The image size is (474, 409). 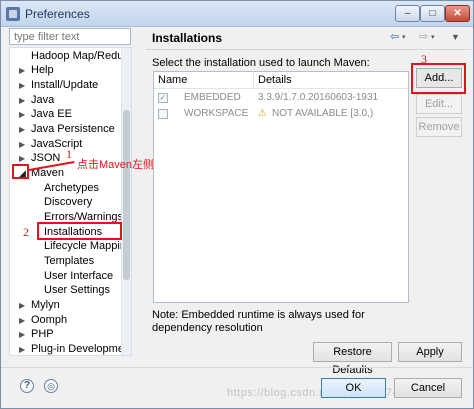 What do you see at coordinates (407, 13) in the screenshot?
I see `minimize-button: –` at bounding box center [407, 13].